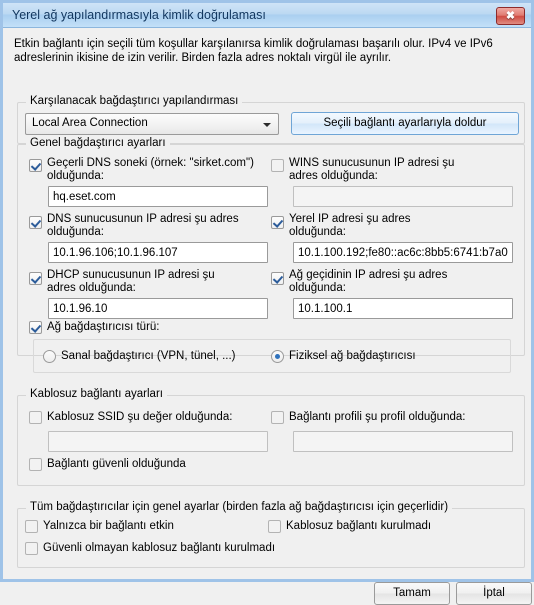  Describe the element at coordinates (35, 222) in the screenshot. I see `dns-server-checkbox` at that location.